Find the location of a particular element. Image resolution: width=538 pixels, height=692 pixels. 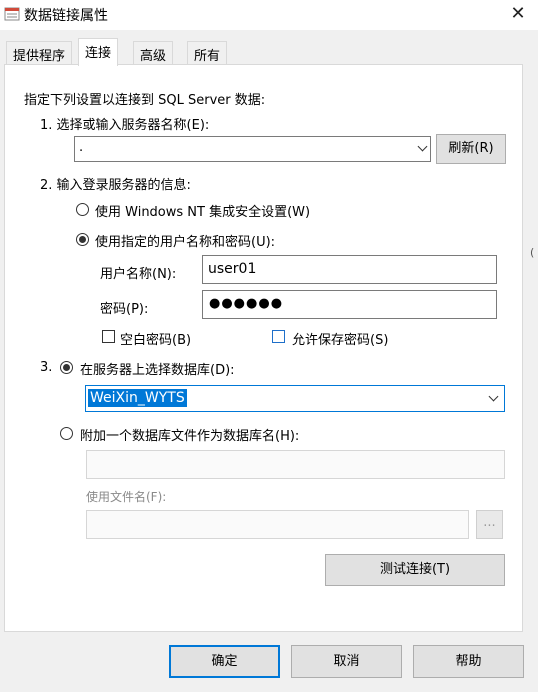

ok-button: 确定 is located at coordinates (224, 661).